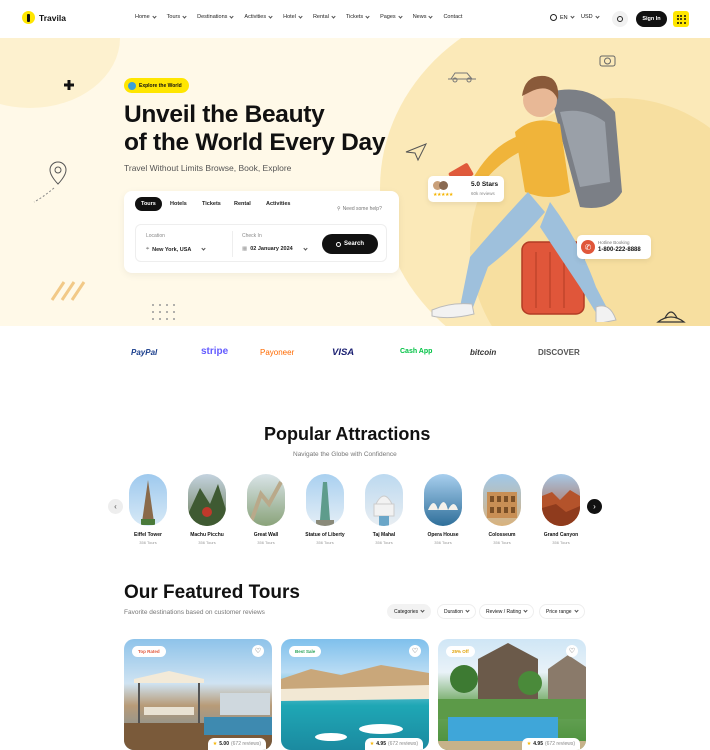 This screenshot has height=750, width=710. What do you see at coordinates (562, 17) in the screenshot?
I see `language-selector: EN` at bounding box center [562, 17].